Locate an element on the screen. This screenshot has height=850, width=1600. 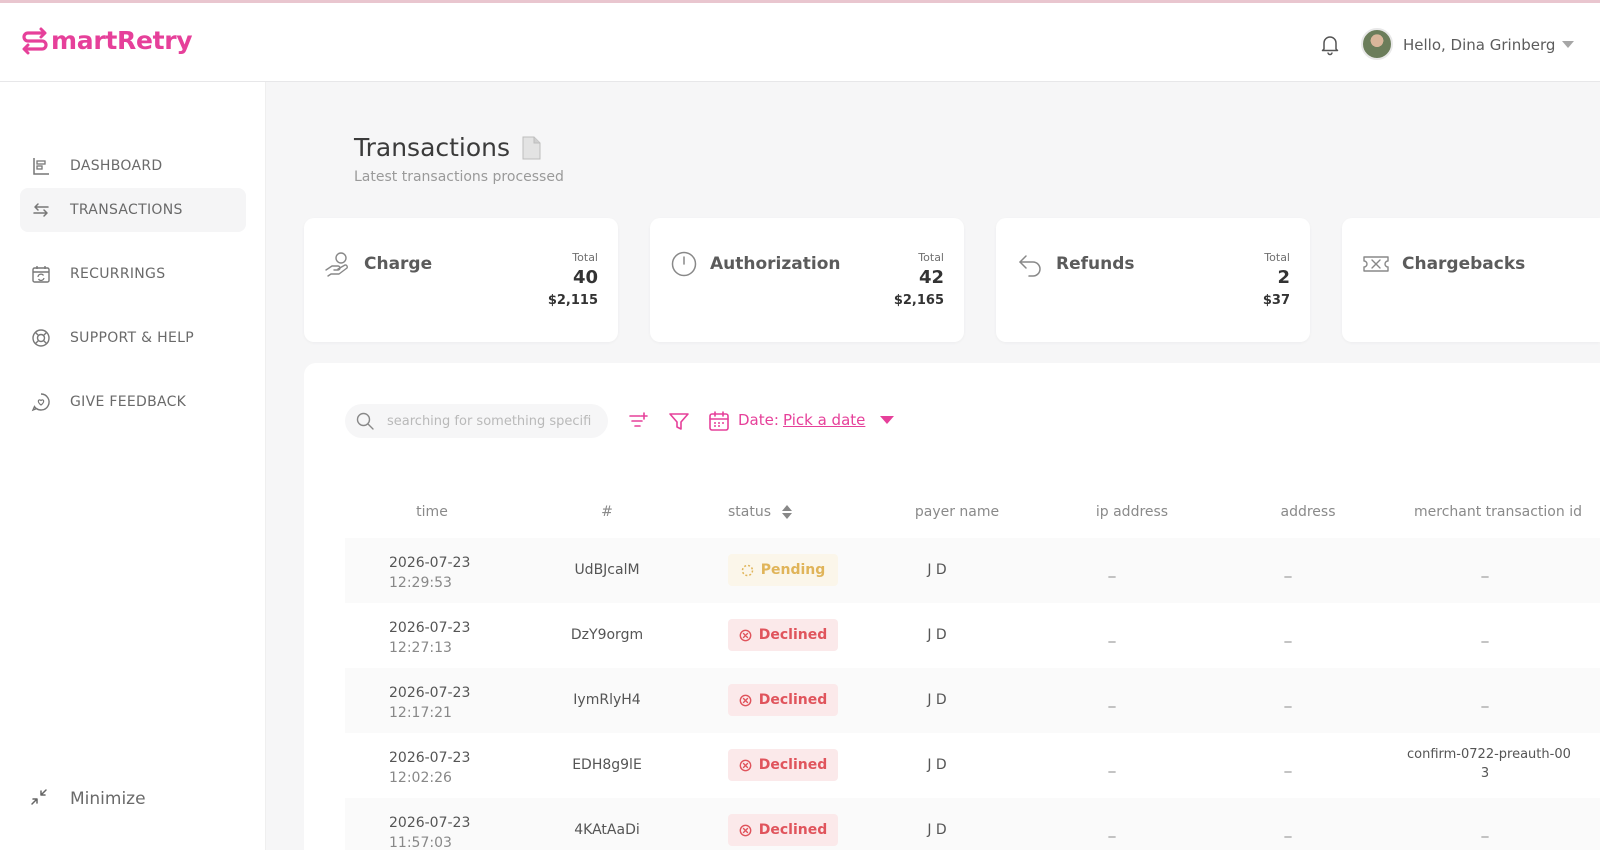
column-header-id: # is located at coordinates (607, 512).